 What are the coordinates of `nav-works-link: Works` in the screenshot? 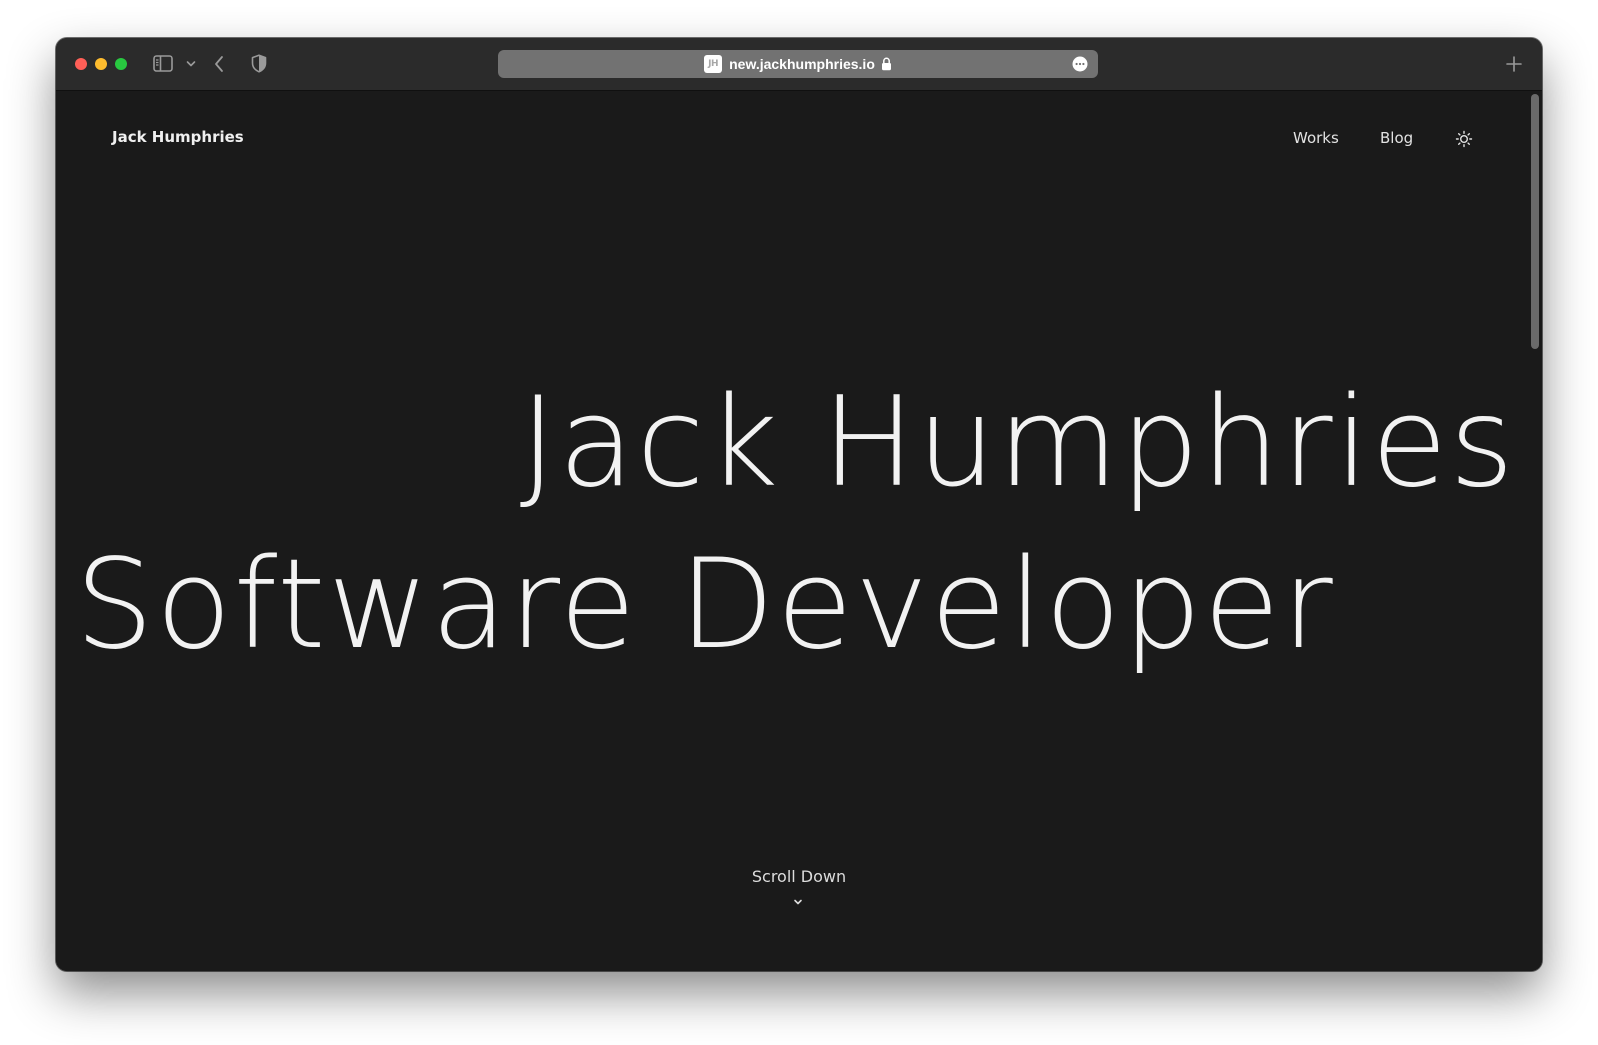 It's located at (1316, 138).